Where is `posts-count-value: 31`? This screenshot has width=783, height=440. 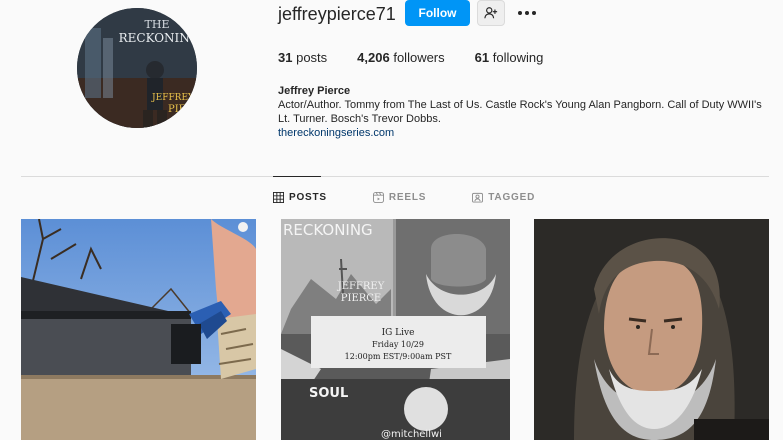 posts-count-value: 31 is located at coordinates (285, 57).